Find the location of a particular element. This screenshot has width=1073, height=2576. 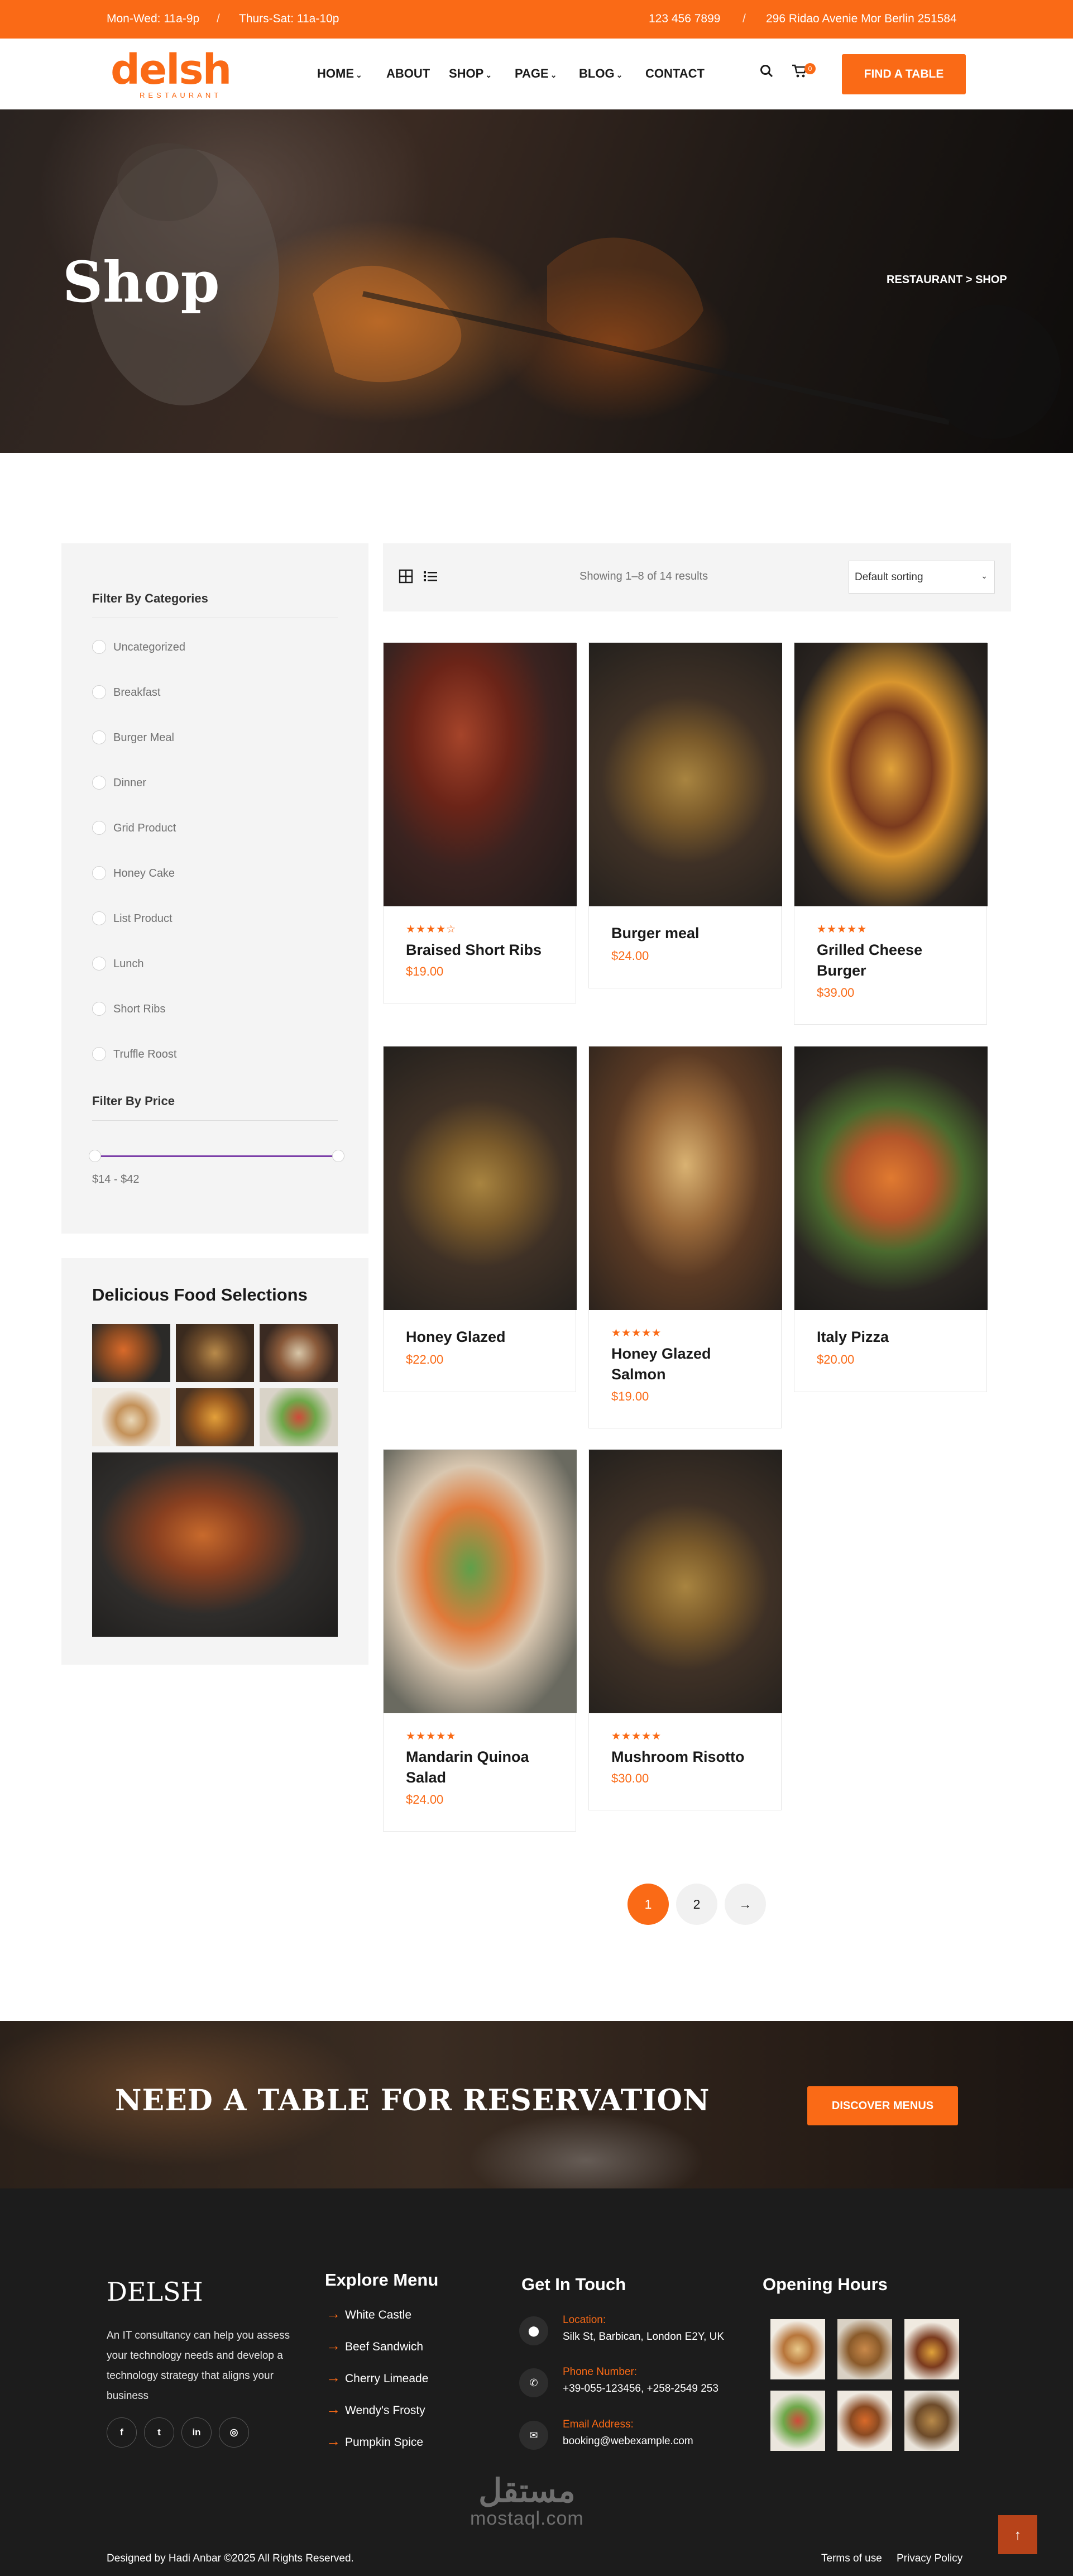

logo: delsh RESTAURANT is located at coordinates (183, 73).